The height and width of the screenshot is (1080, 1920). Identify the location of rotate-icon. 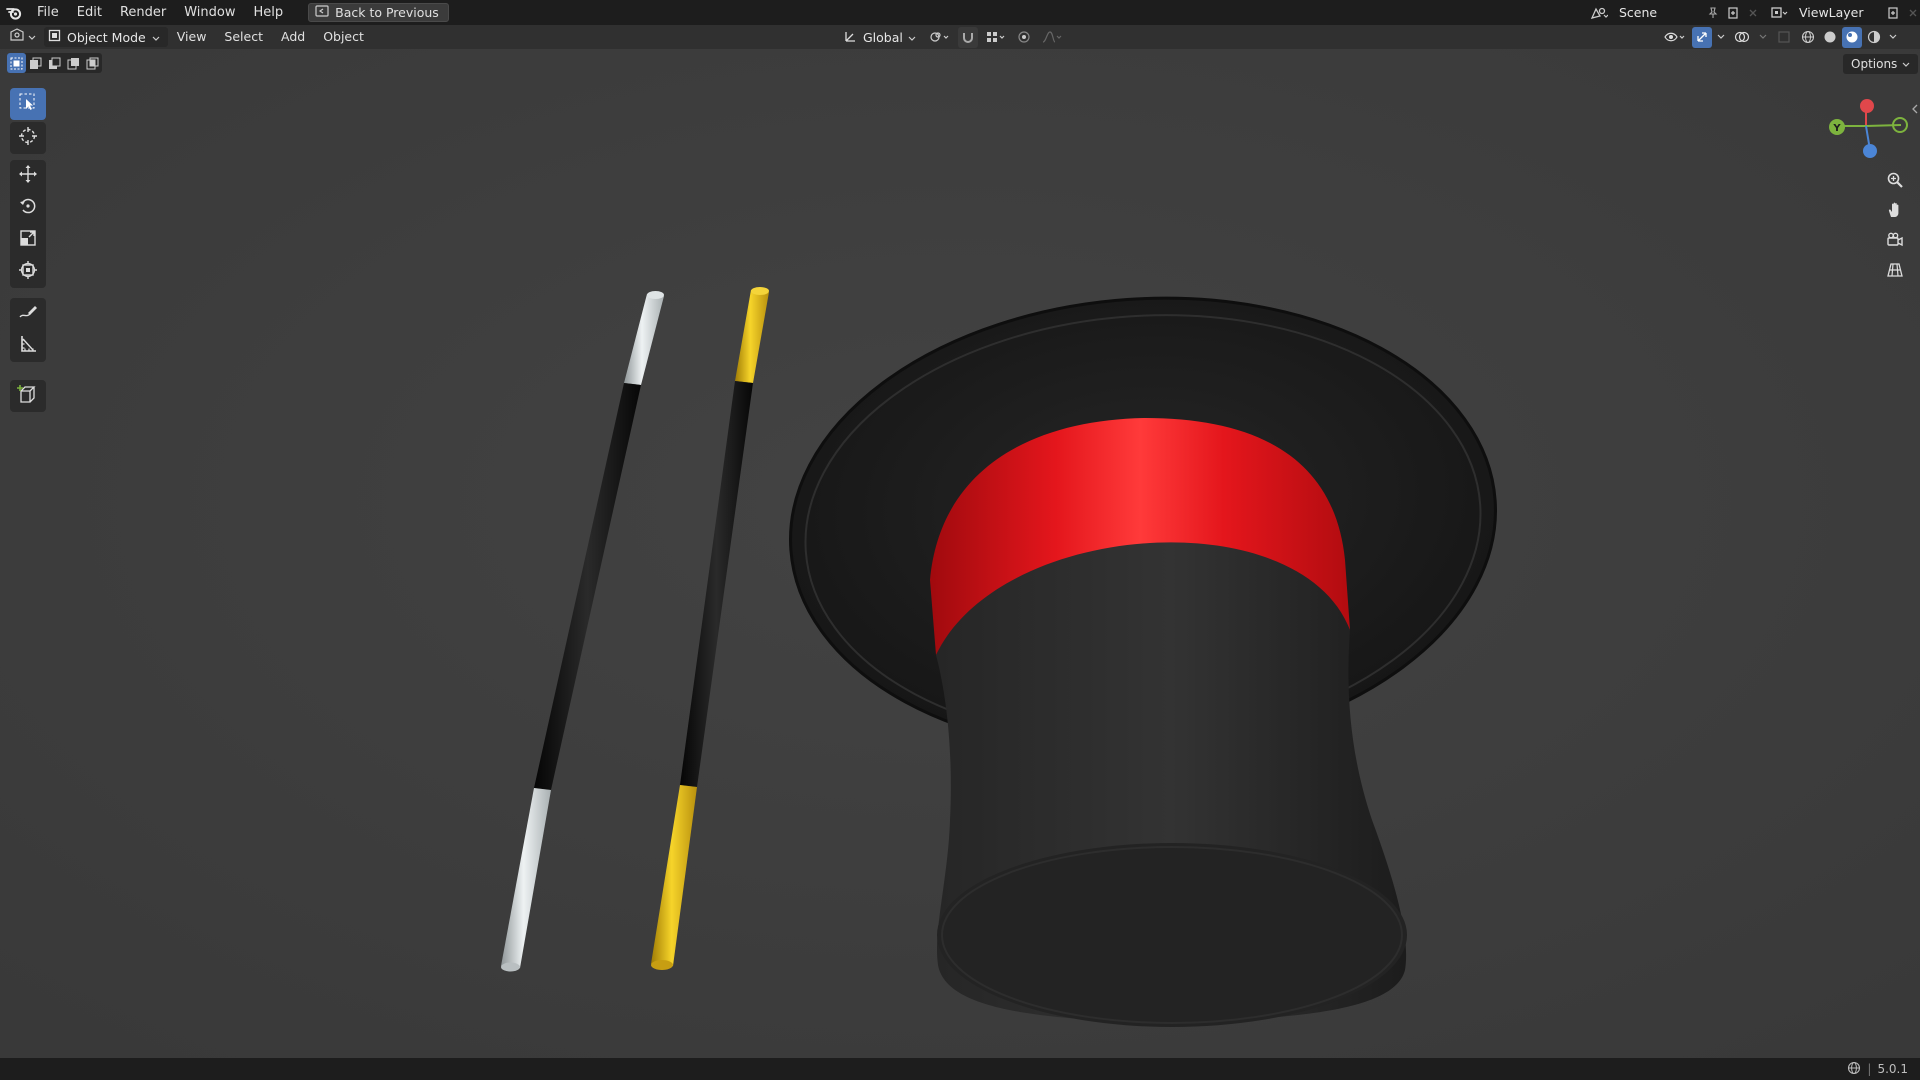
(28, 208).